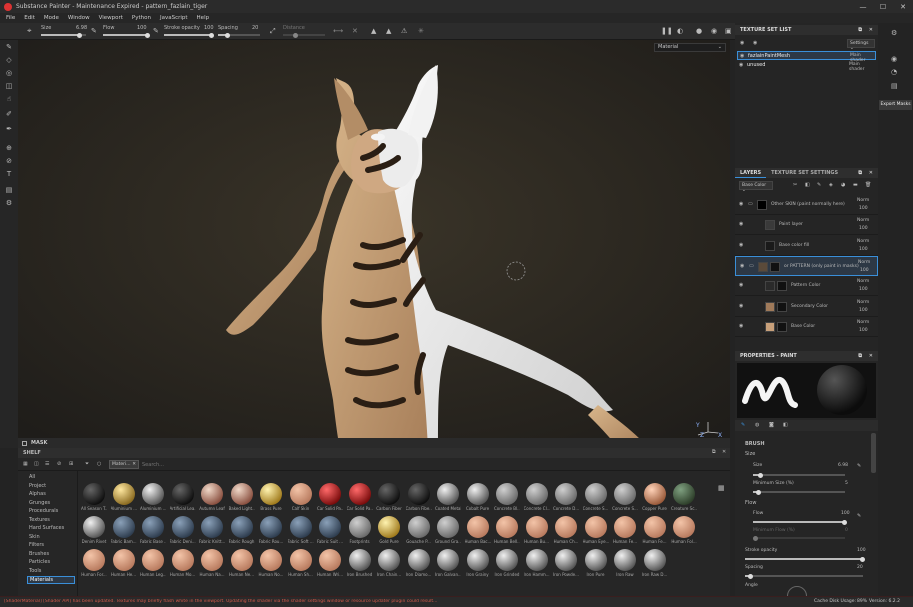 Image resolution: width=913 pixels, height=607 pixels. What do you see at coordinates (845, 513) in the screenshot?
I see `prop-flow-value: 100` at bounding box center [845, 513].